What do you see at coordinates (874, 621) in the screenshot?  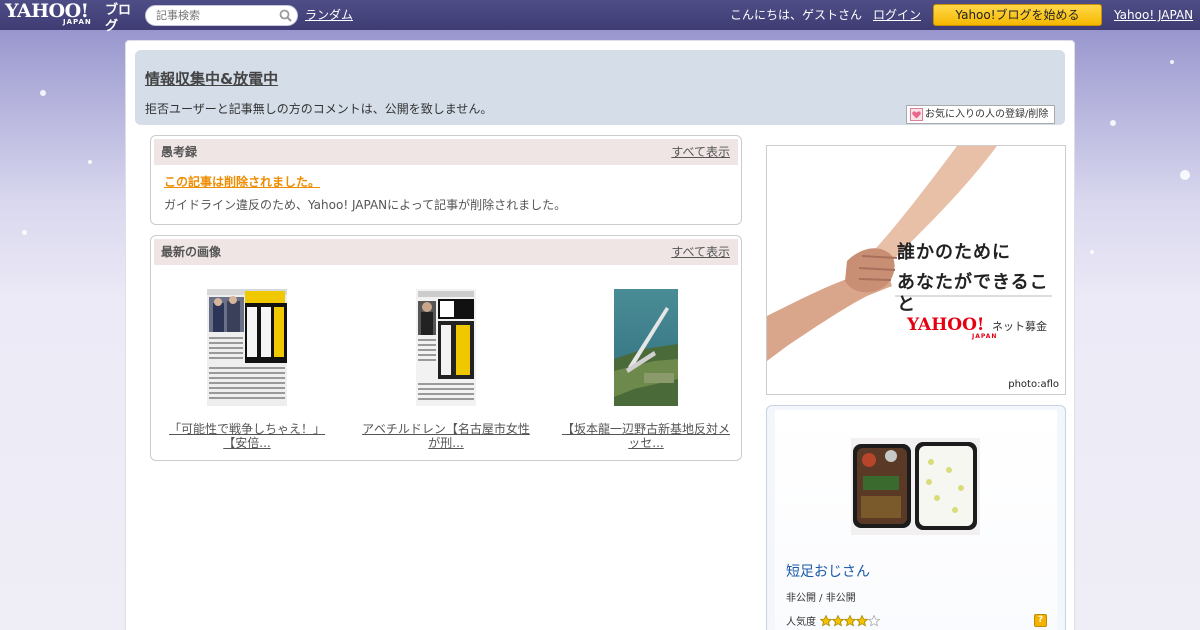 I see `star-empty-icon` at bounding box center [874, 621].